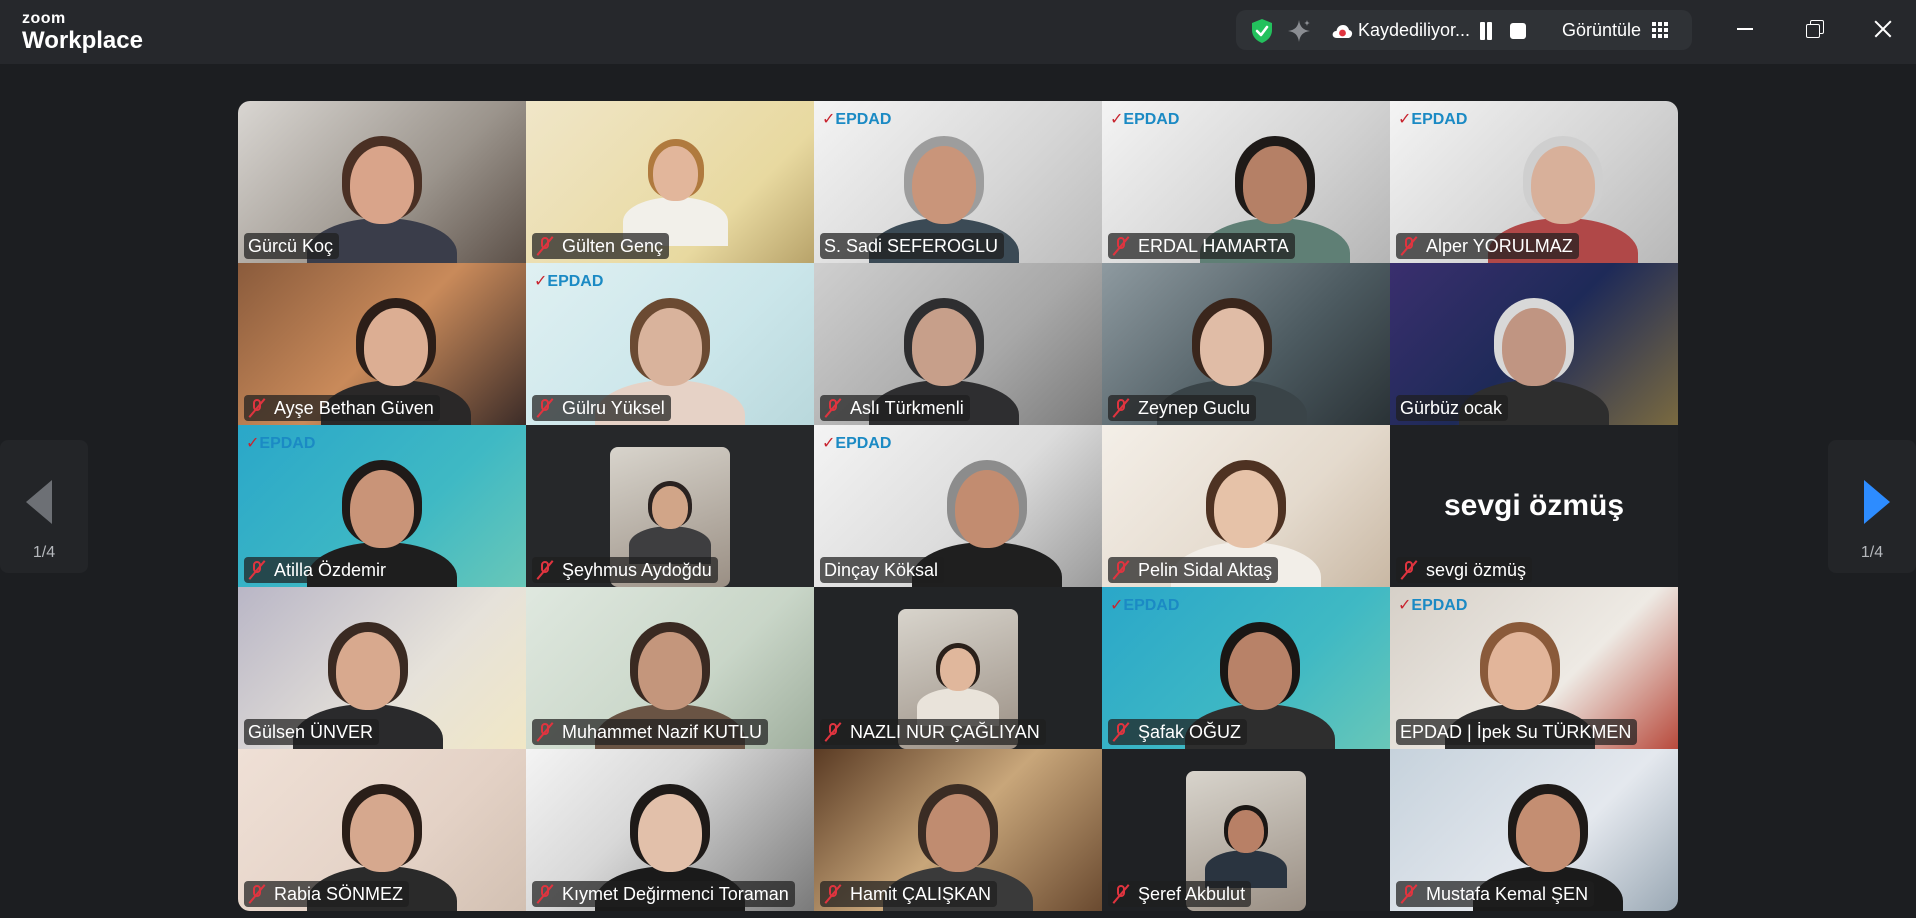 This screenshot has width=1916, height=918. What do you see at coordinates (1299, 31) in the screenshot?
I see `ai-sparkle-icon` at bounding box center [1299, 31].